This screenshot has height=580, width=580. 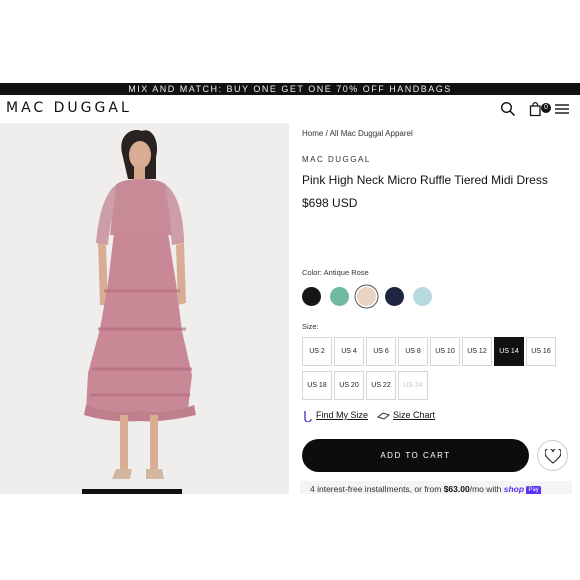 I want to click on swatch-light-blue, so click(x=422, y=296).